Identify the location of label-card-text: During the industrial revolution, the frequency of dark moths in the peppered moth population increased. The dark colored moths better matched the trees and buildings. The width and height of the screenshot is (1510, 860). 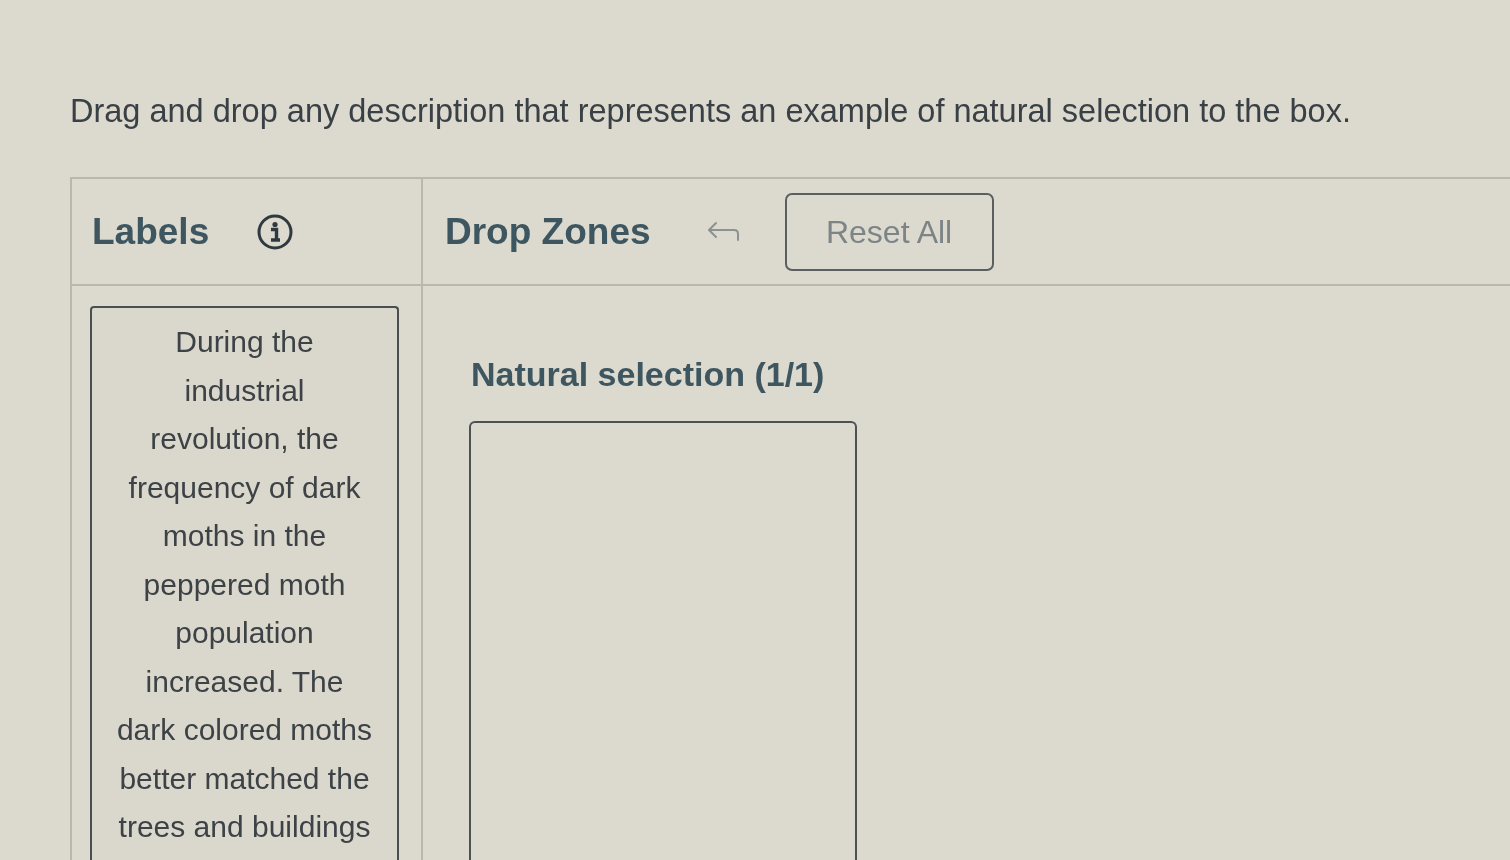
(244, 584).